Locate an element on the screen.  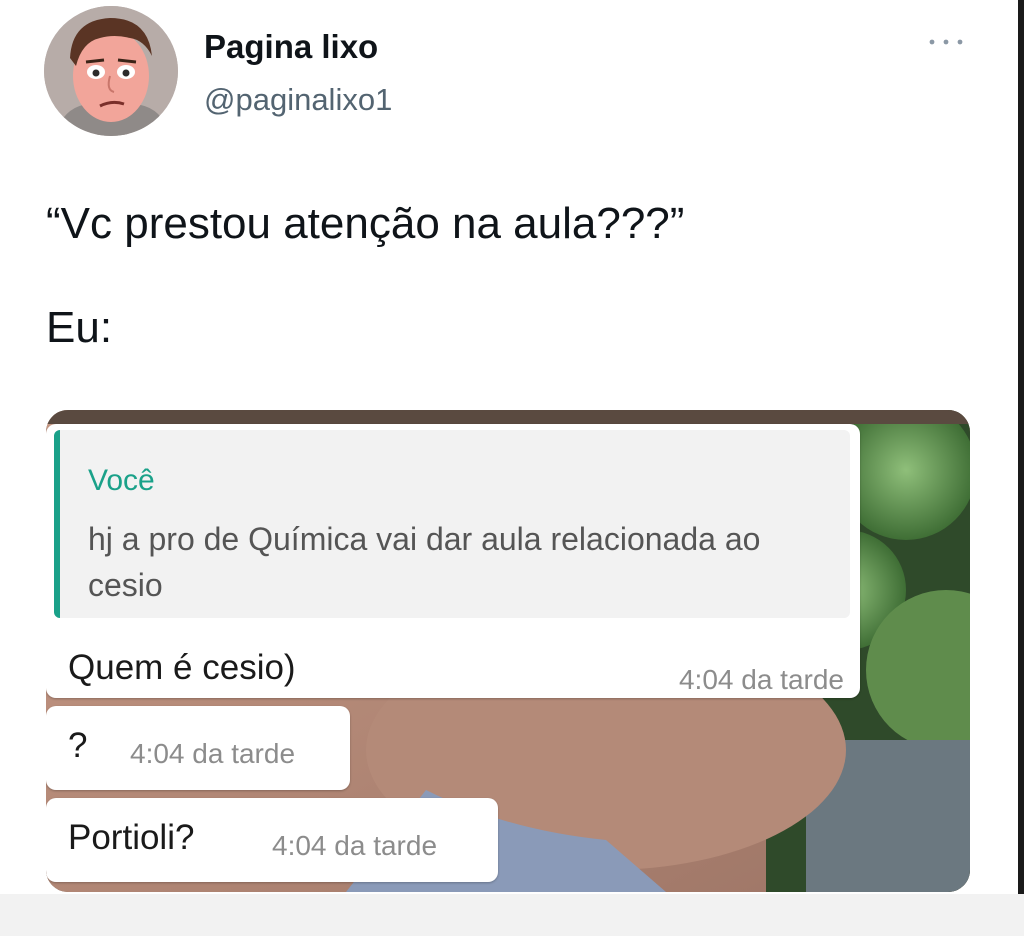
right-border is located at coordinates (1021, 447).